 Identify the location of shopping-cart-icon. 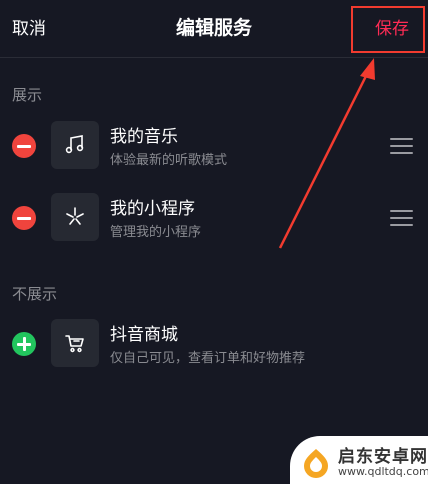
(75, 343).